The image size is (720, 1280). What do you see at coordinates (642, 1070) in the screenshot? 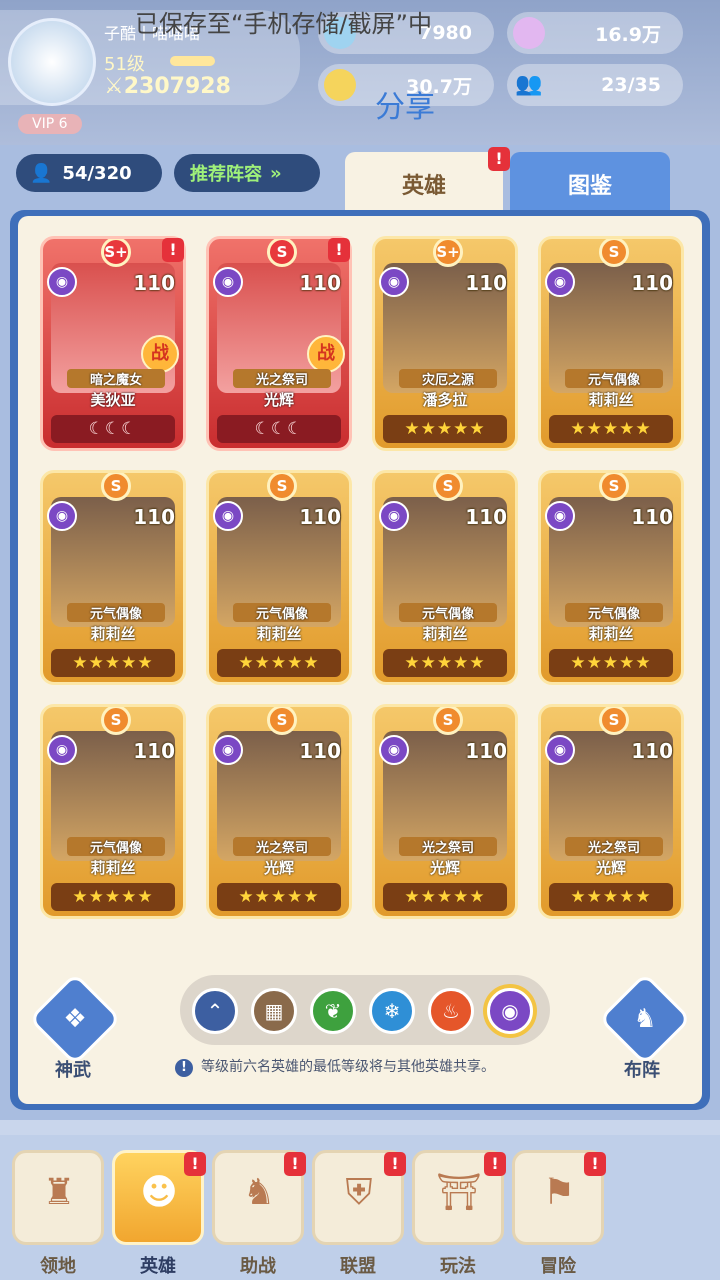
I see `formation-label: 布阵` at bounding box center [642, 1070].